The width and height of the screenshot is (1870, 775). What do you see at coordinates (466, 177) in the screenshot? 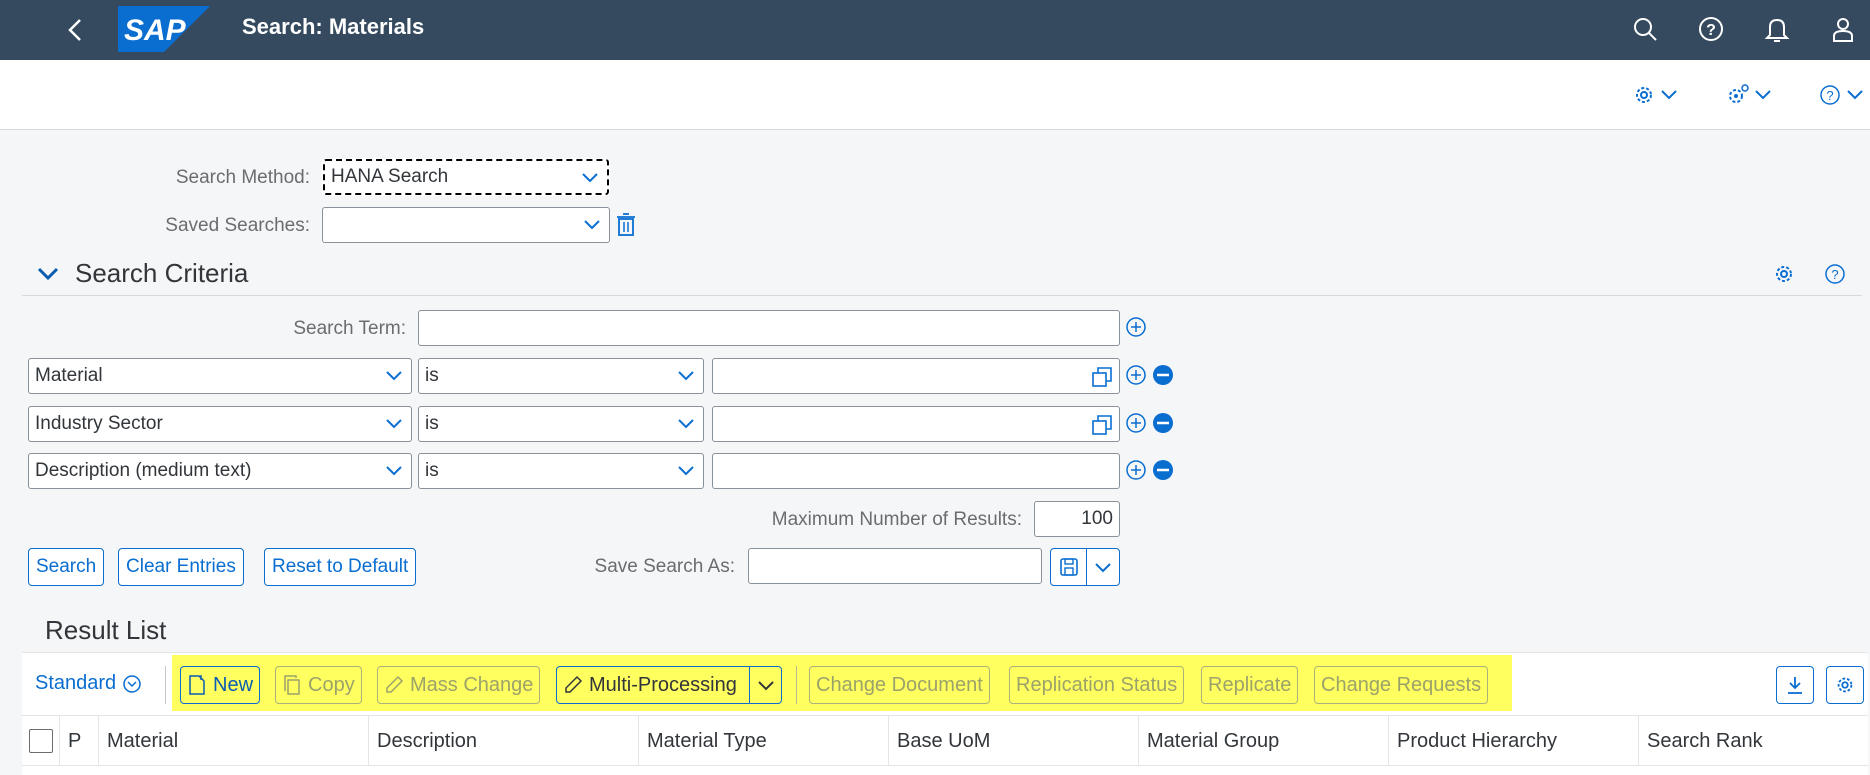
I see `search-method-select: HANA Search` at bounding box center [466, 177].